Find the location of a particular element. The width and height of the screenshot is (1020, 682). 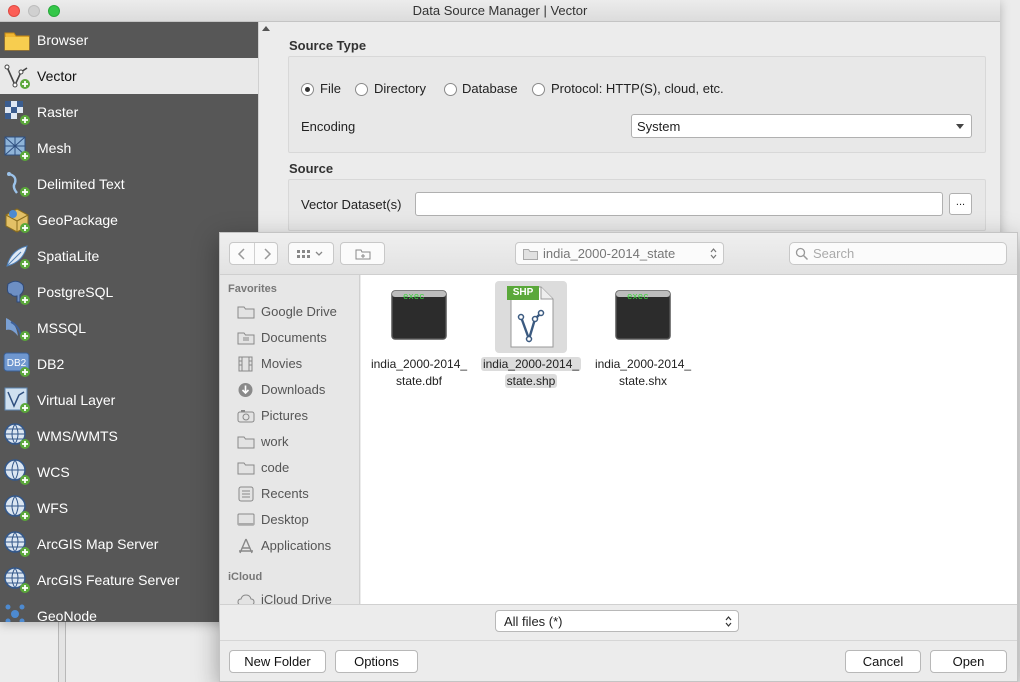

window-title: Data Source Manager | Vector is located at coordinates (500, 10).